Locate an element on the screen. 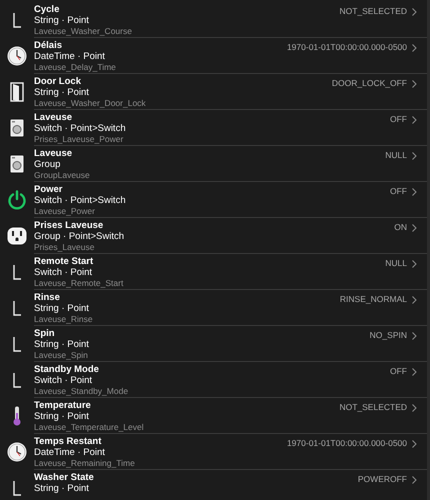 The height and width of the screenshot is (500, 430). list-item: Laveuse Group GroupLaveuse NULL is located at coordinates (213, 164).